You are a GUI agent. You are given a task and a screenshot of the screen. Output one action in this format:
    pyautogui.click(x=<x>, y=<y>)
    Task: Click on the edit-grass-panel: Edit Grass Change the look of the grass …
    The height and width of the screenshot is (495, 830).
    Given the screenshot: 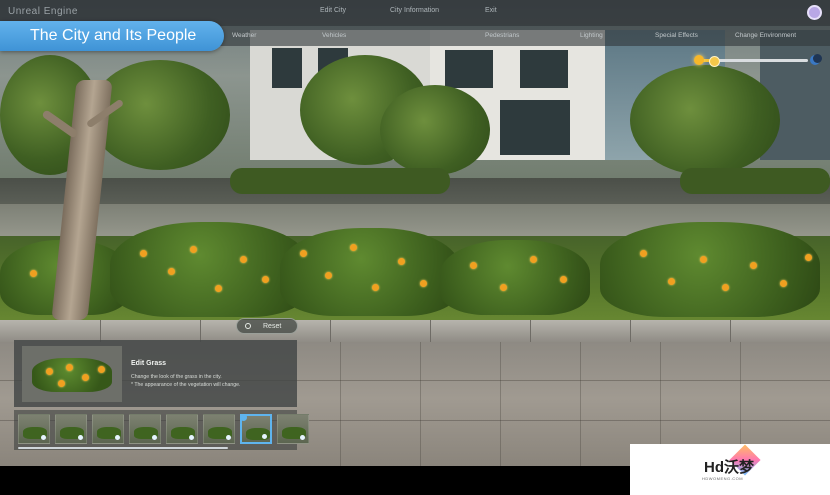 What is the action you would take?
    pyautogui.click(x=155, y=373)
    